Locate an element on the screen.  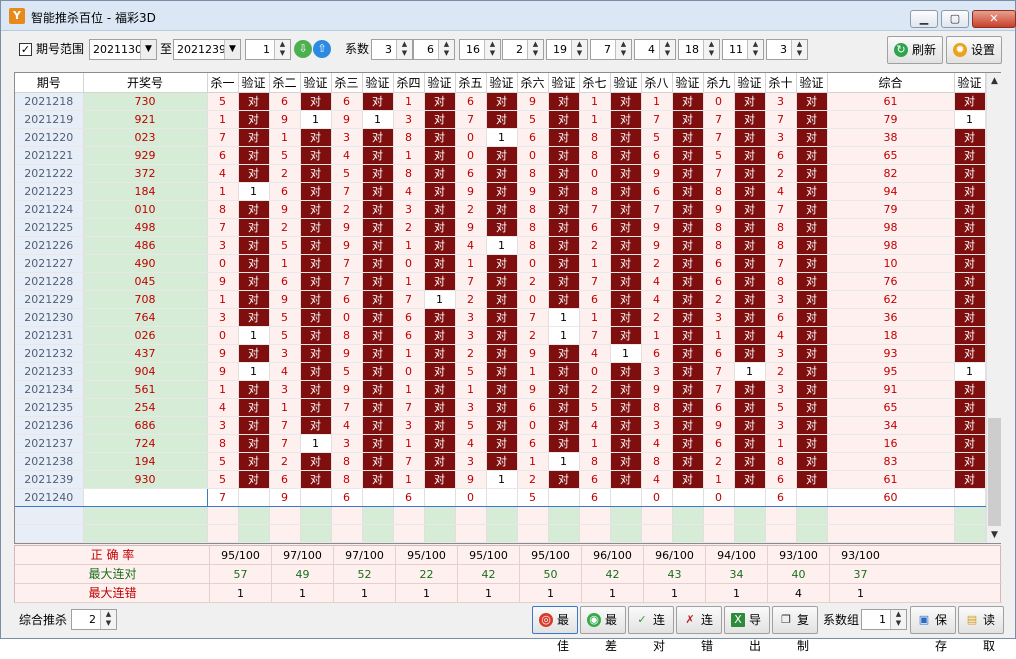
export-button: X 导出 is located at coordinates (747, 629).